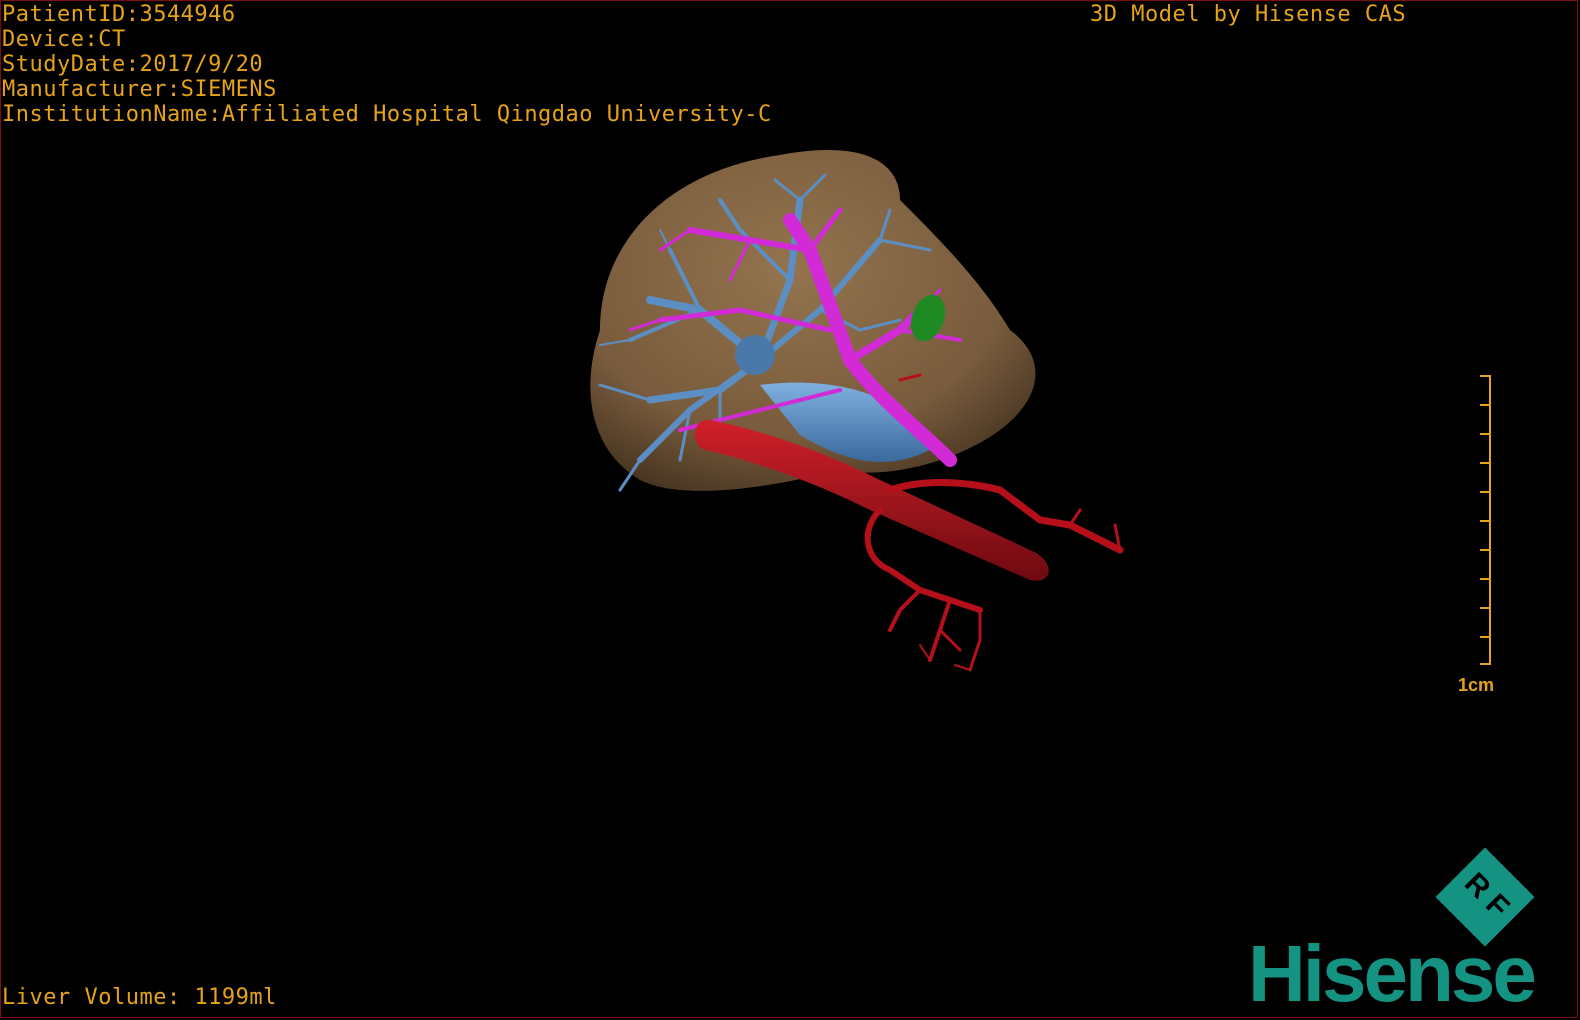  What do you see at coordinates (64, 39) in the screenshot?
I see `device: Device:CT` at bounding box center [64, 39].